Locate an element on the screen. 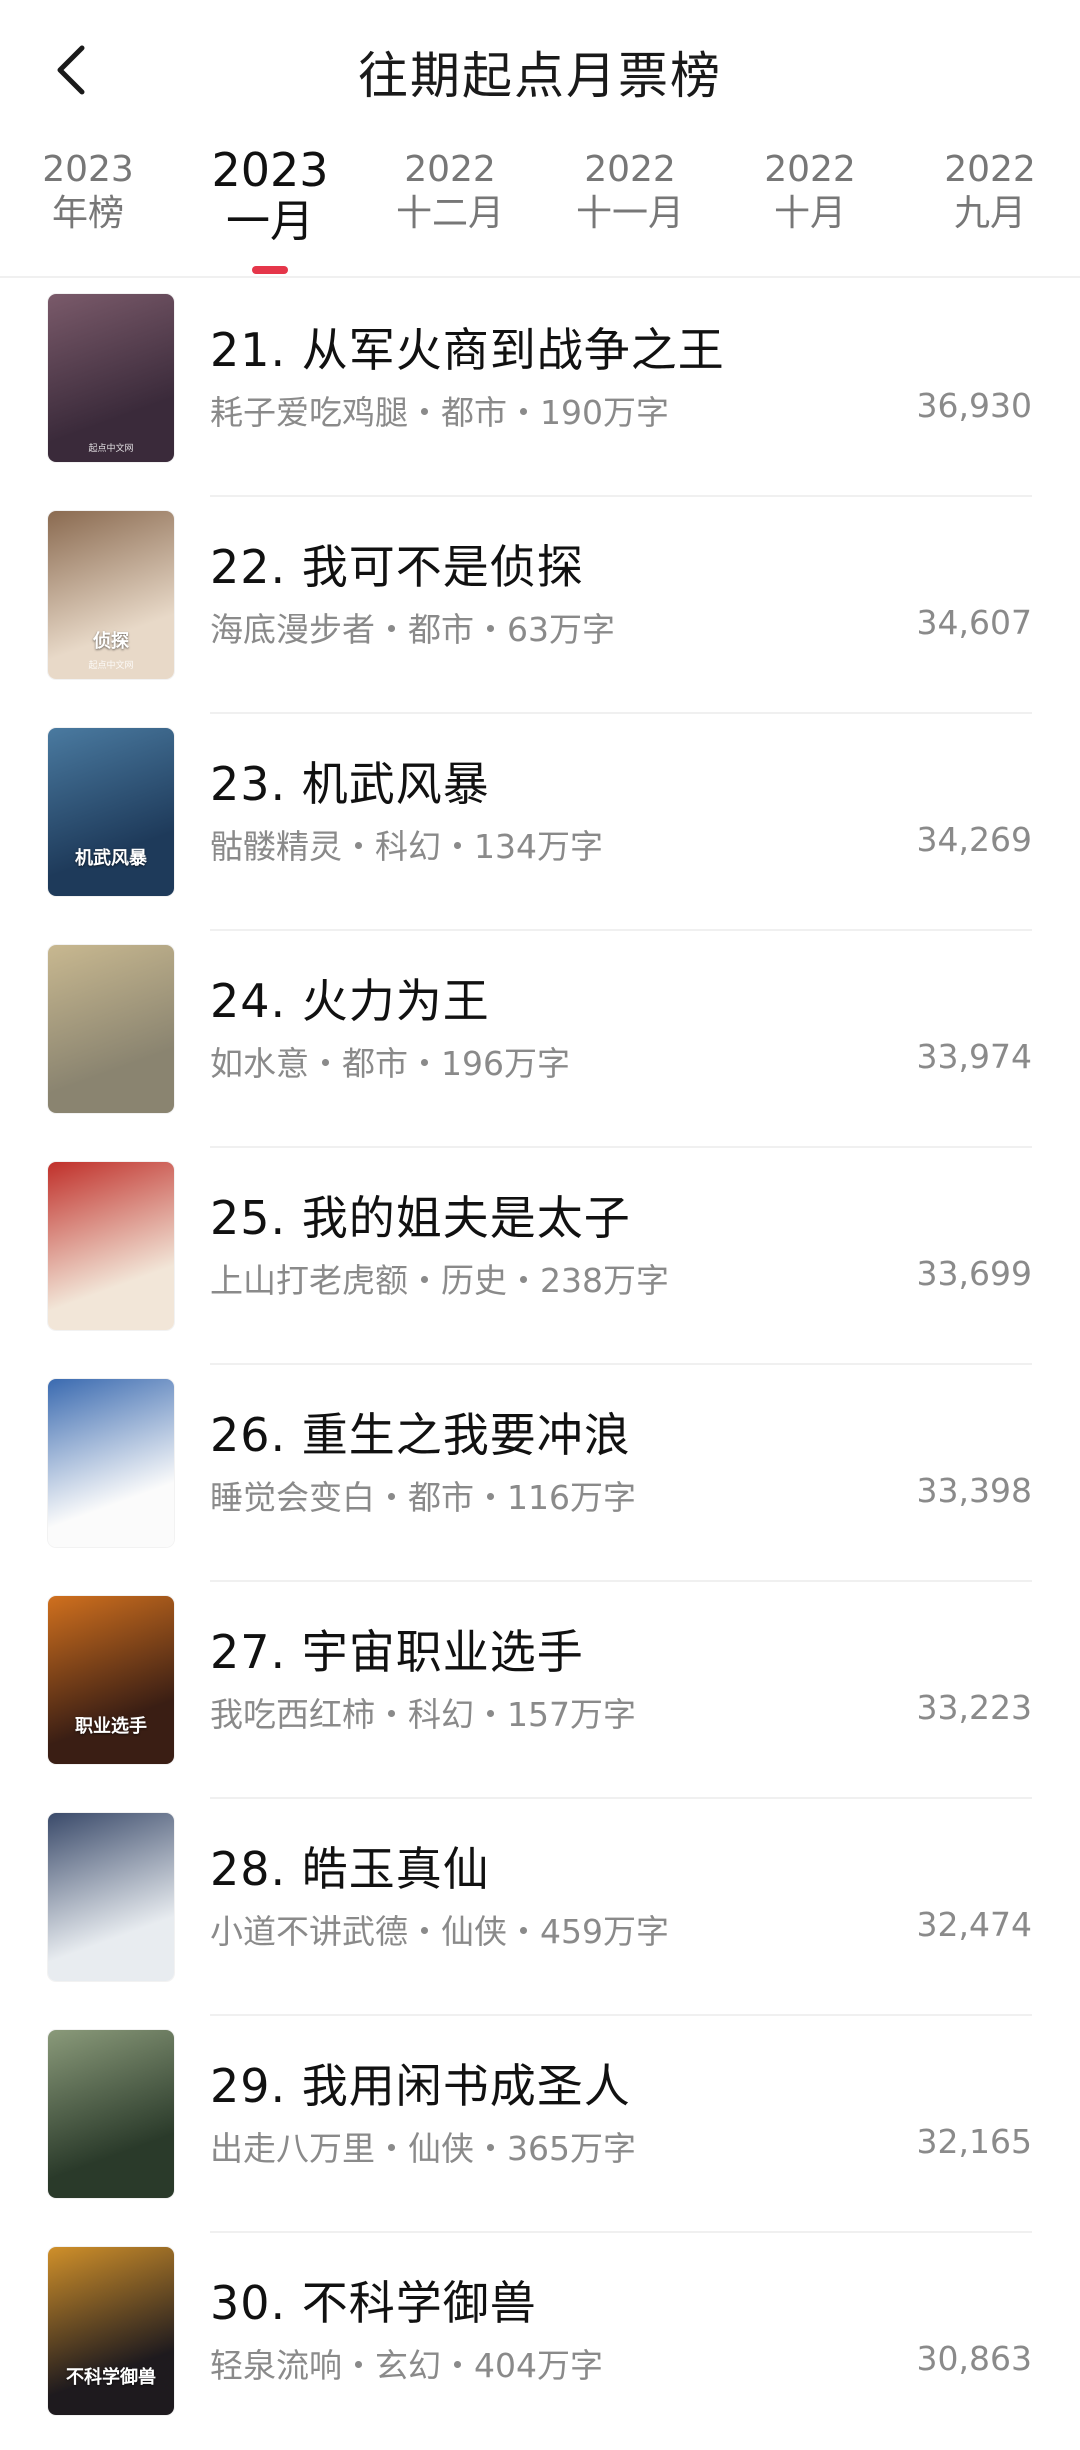 Image resolution: width=1080 pixels, height=2450 pixels. book-cover-image: 侦探 起点中文网 is located at coordinates (111, 595).